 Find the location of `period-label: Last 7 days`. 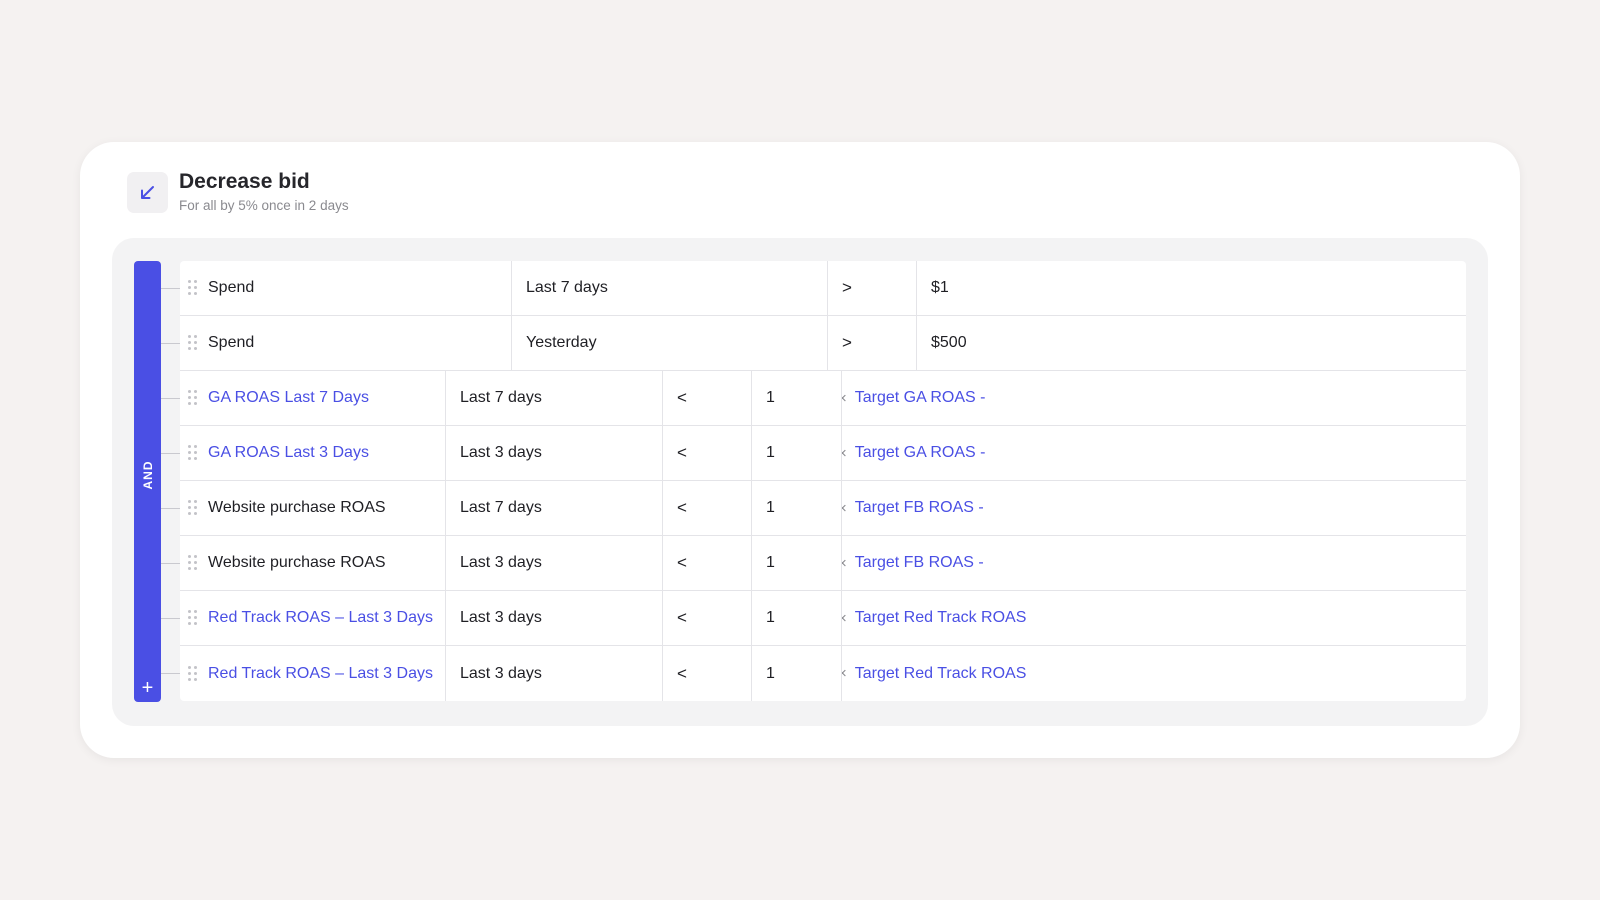

period-label: Last 7 days is located at coordinates (567, 287).